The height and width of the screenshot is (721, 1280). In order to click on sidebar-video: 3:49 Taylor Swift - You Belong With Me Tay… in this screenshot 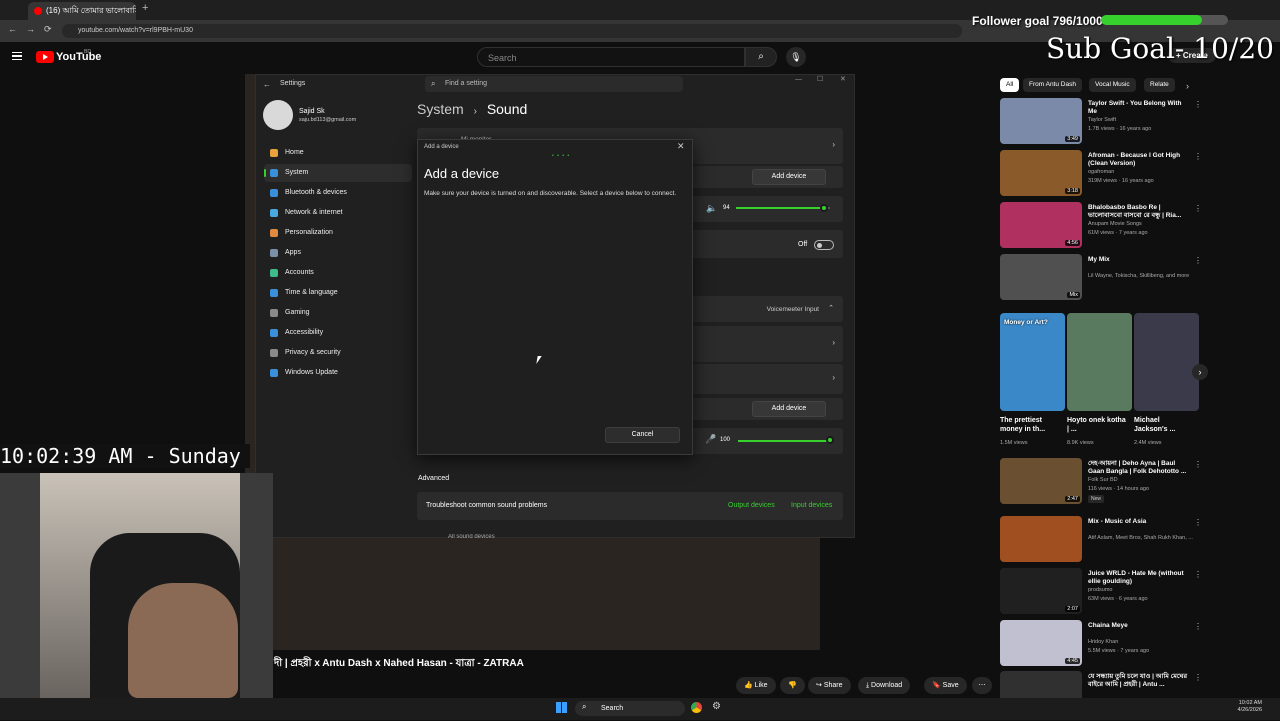, I will do `click(1101, 123)`.